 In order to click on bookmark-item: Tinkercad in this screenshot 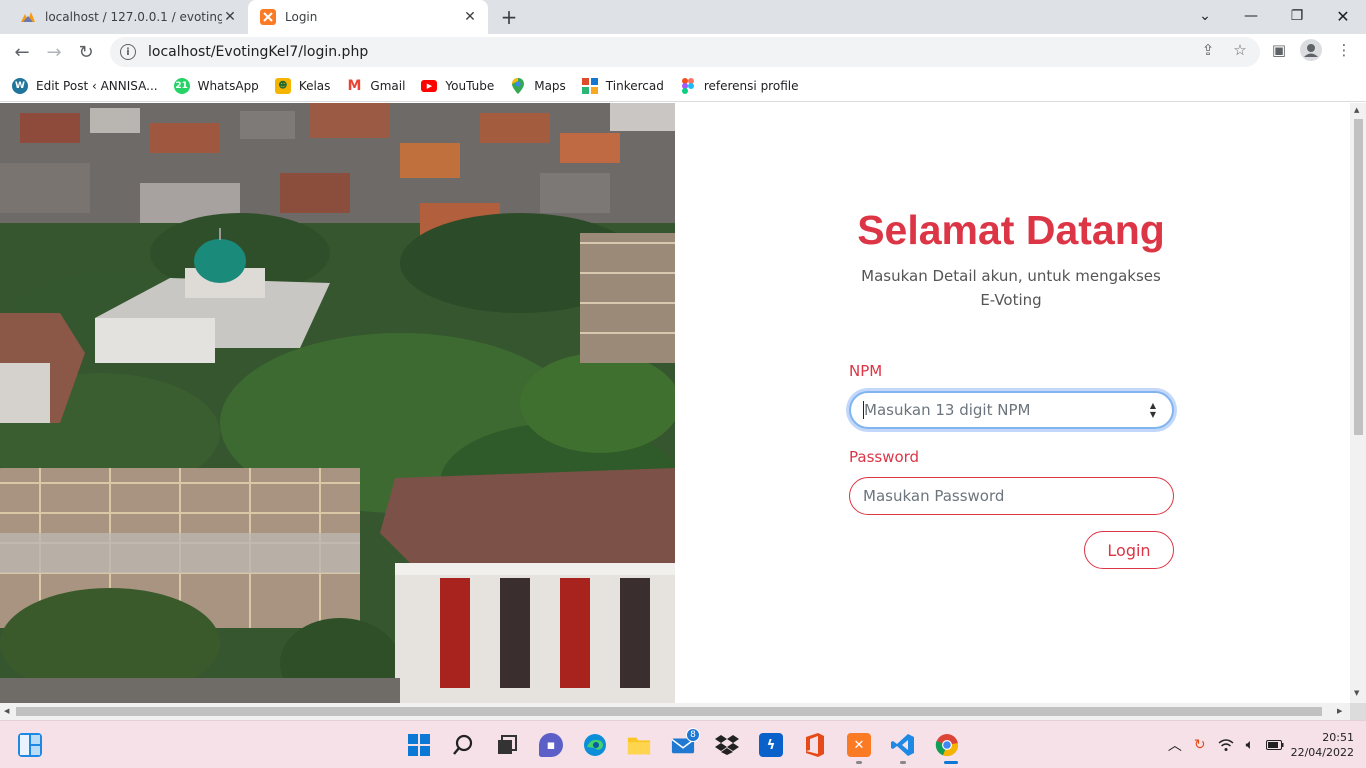, I will do `click(622, 85)`.